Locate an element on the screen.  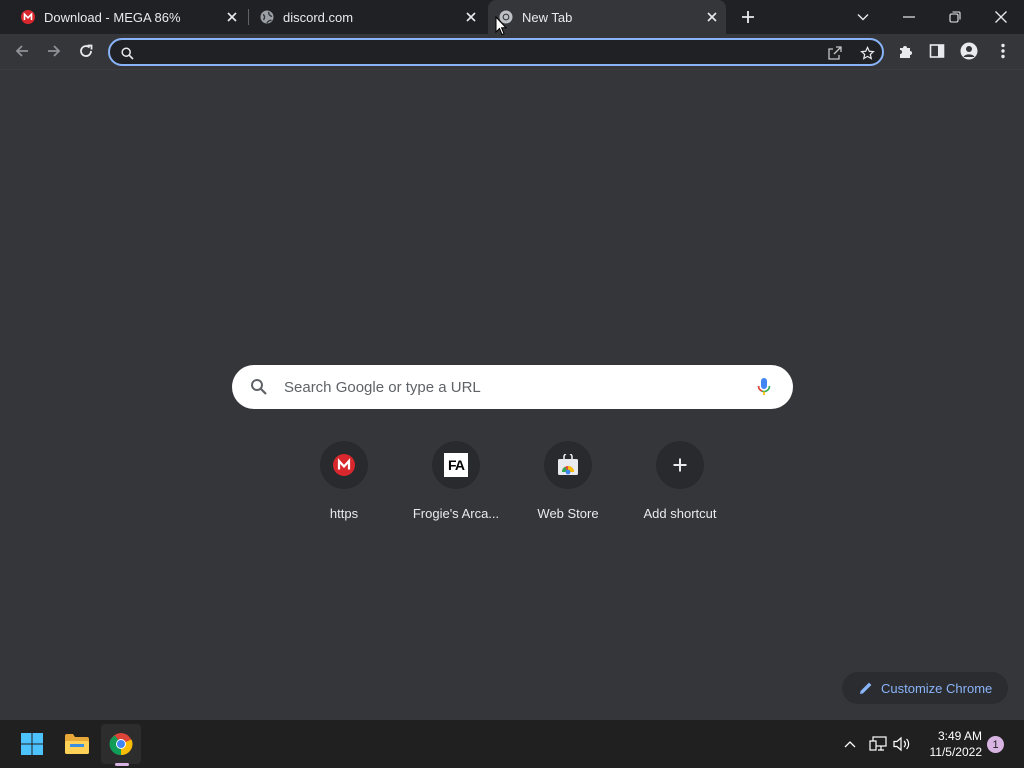
clock: 3:49 AM 11/5/2022 is located at coordinates (951, 744).